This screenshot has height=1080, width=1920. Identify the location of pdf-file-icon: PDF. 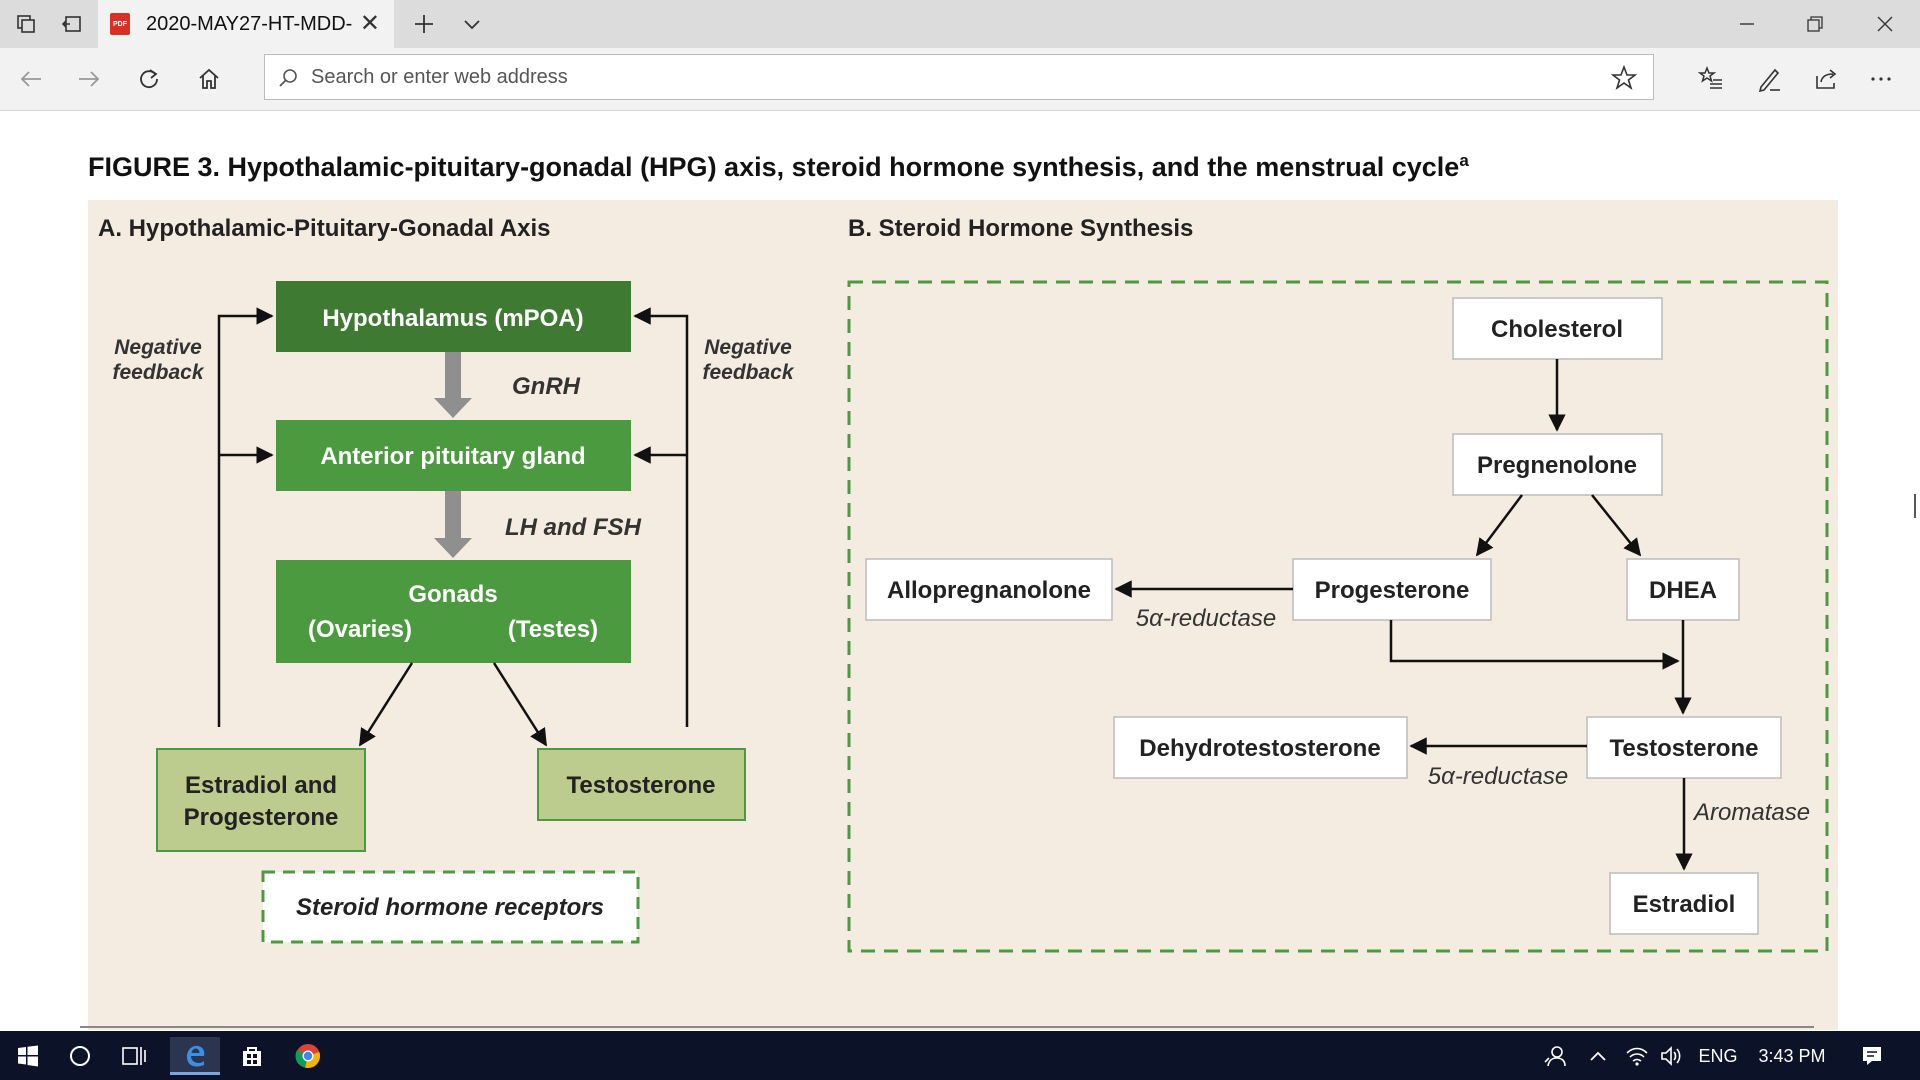
(120, 24).